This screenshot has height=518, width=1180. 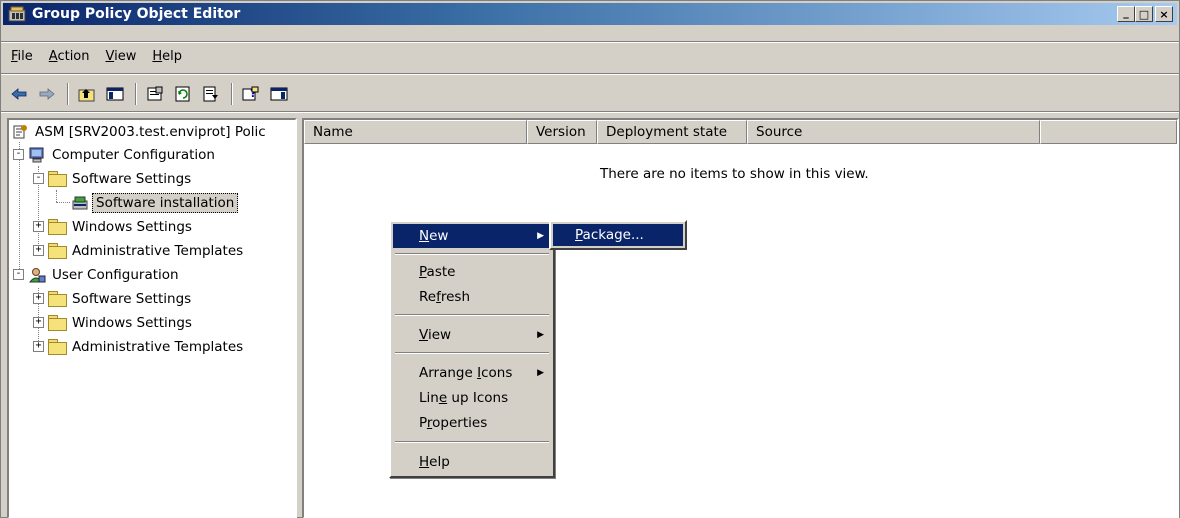 What do you see at coordinates (121, 323) in the screenshot?
I see `tree-node-user-windows-settings: Windows Settings` at bounding box center [121, 323].